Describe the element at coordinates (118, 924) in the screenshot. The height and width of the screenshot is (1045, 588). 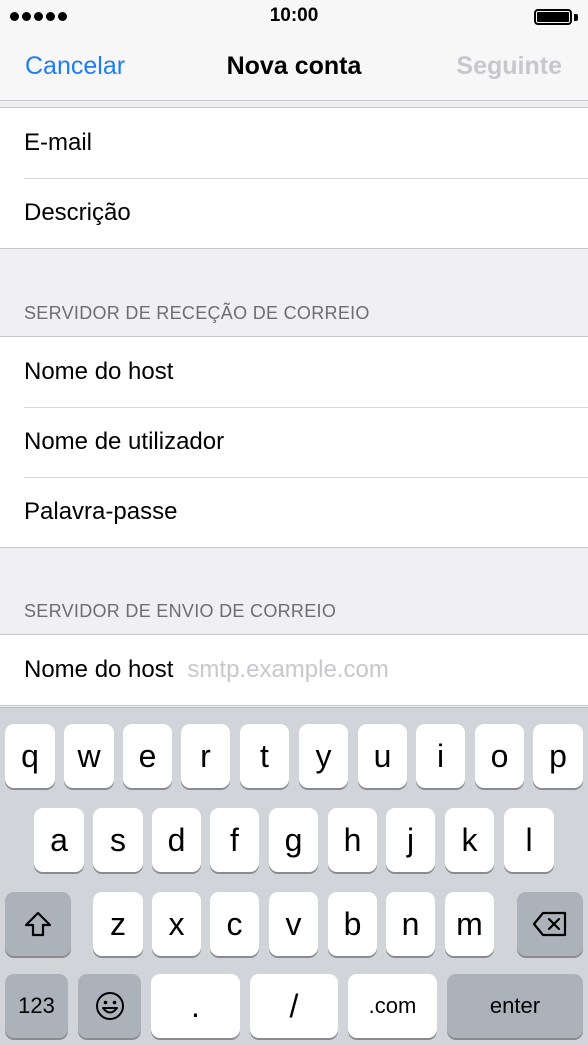
I see `key-z: z` at that location.